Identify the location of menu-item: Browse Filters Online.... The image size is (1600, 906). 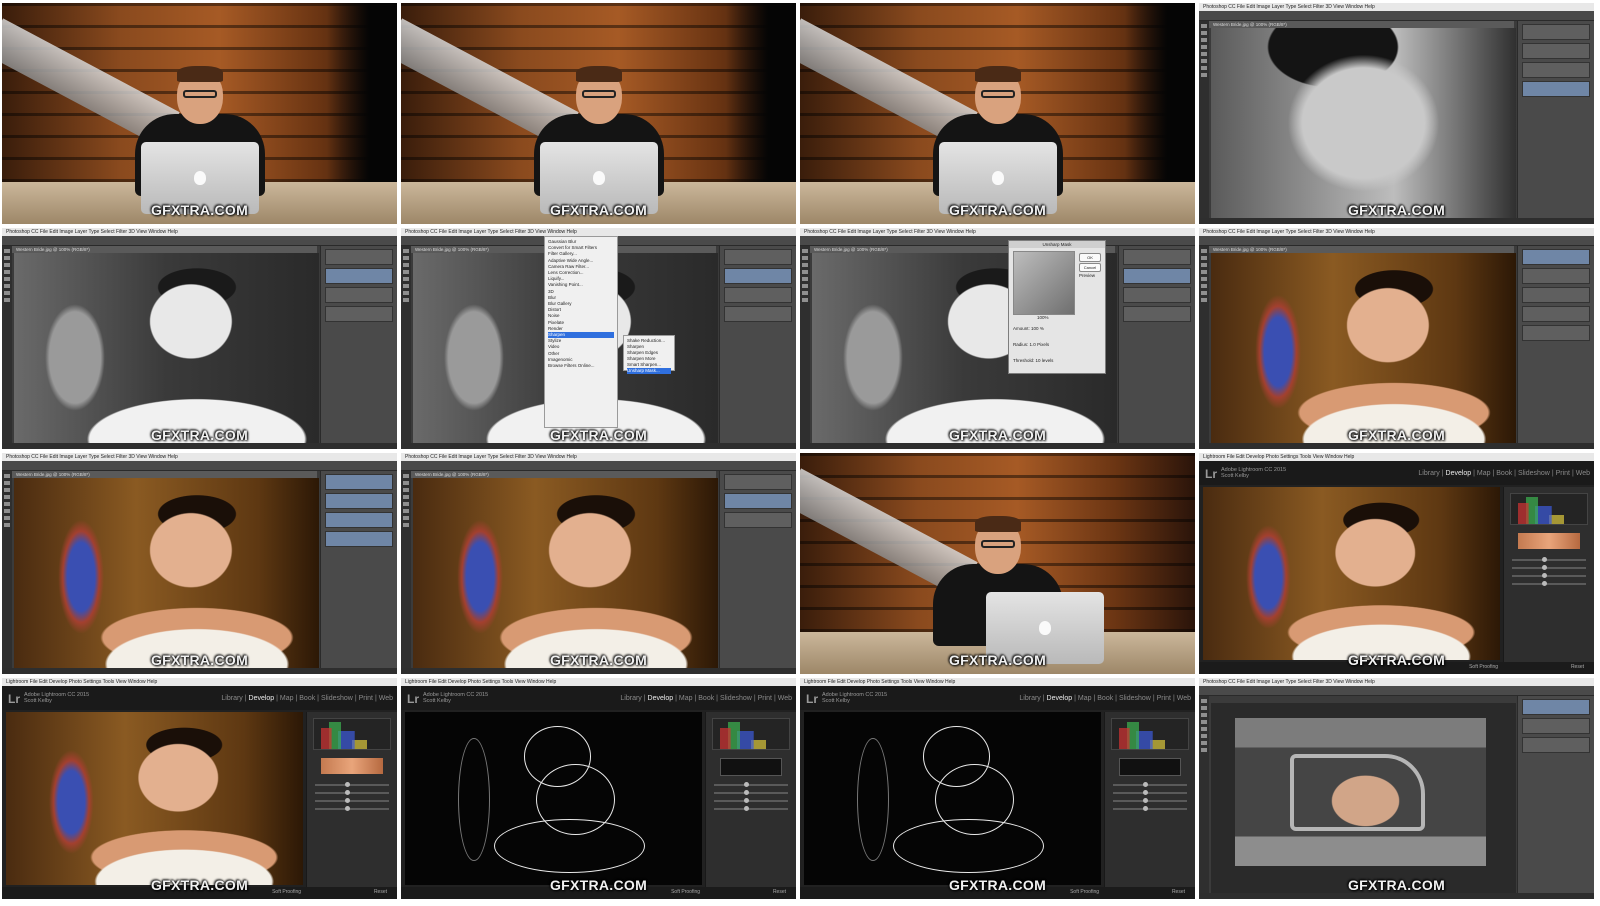
(581, 366).